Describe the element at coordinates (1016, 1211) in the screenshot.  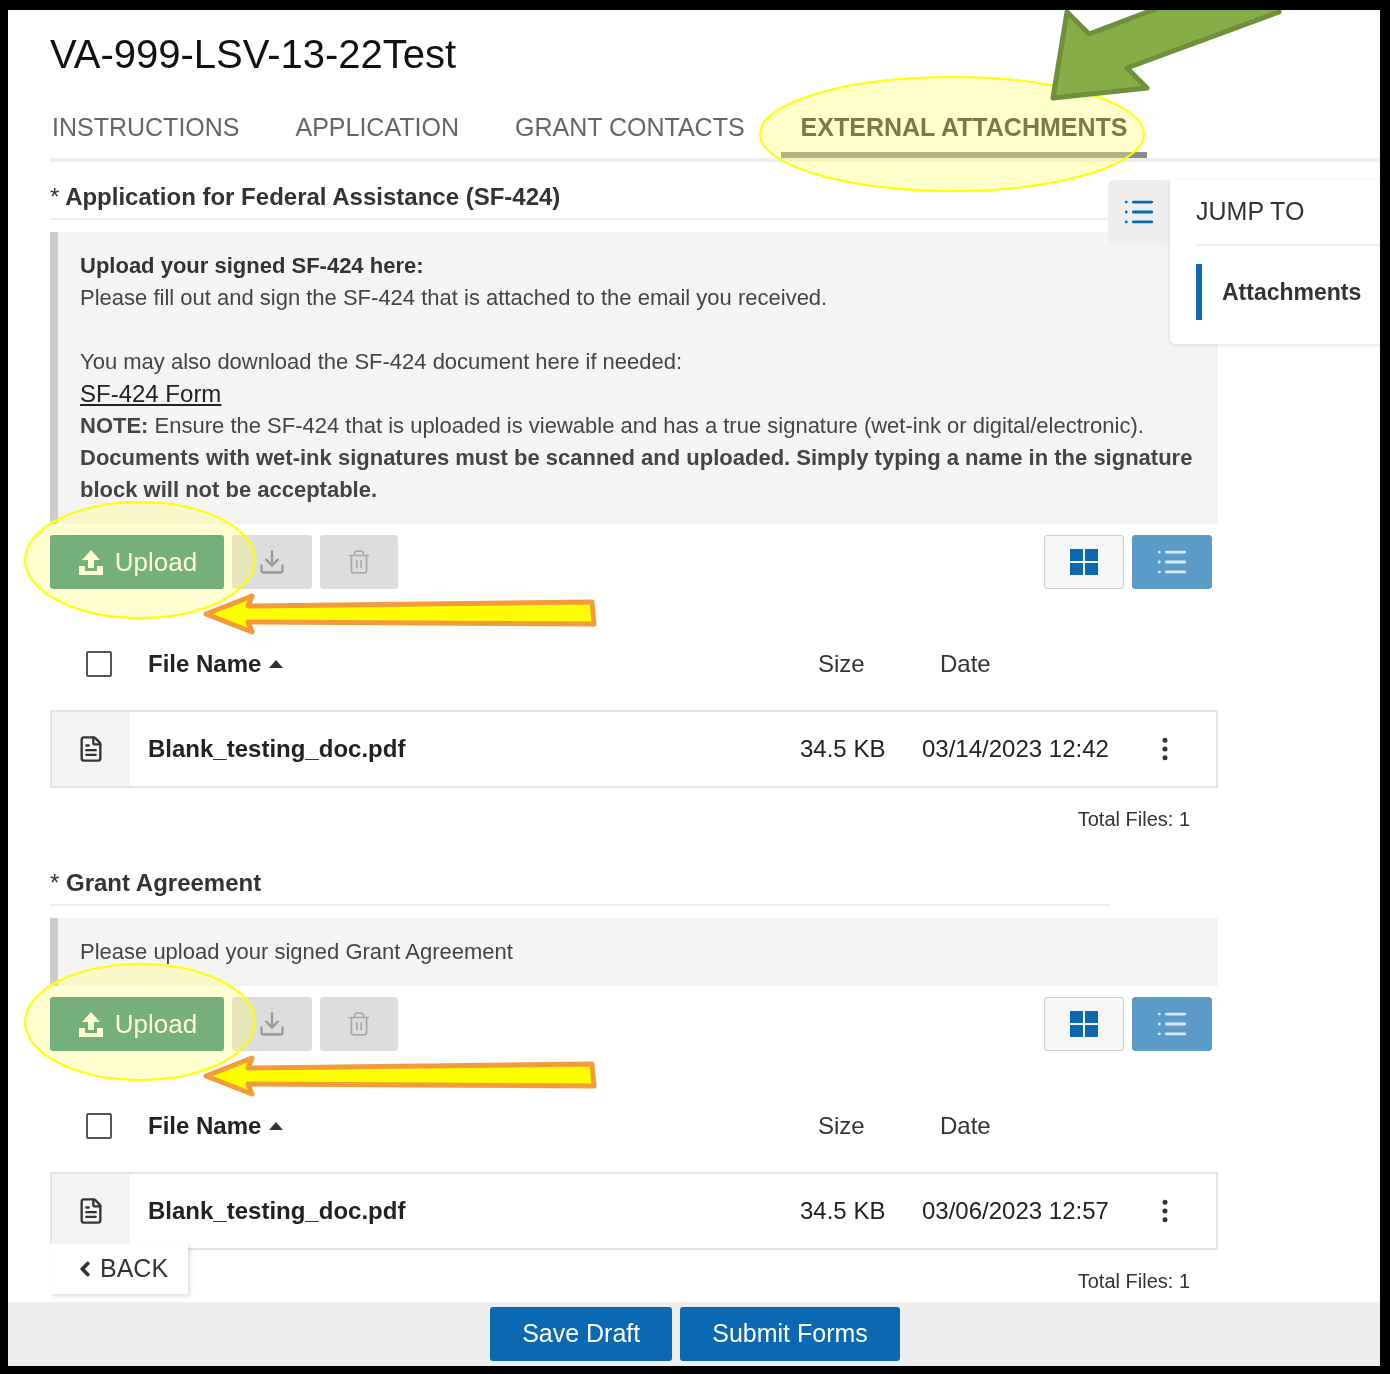
I see `file-date: 03/06/2023 12:57` at that location.